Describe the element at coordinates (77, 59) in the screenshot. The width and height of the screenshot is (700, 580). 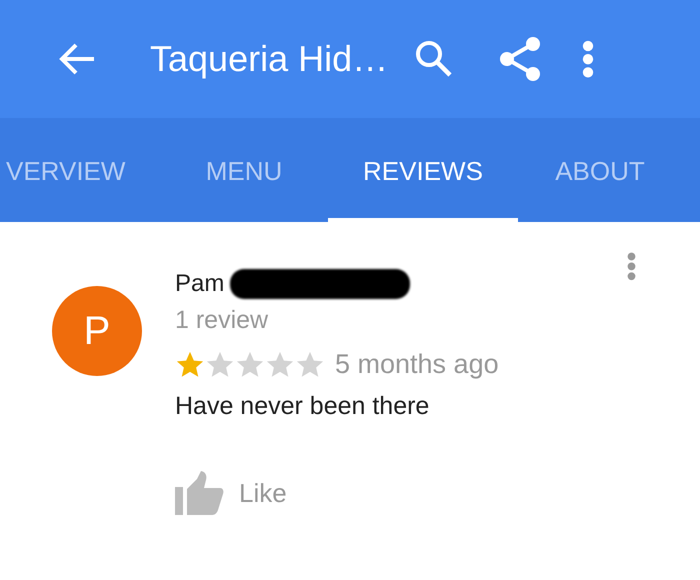
I see `back-icon` at that location.